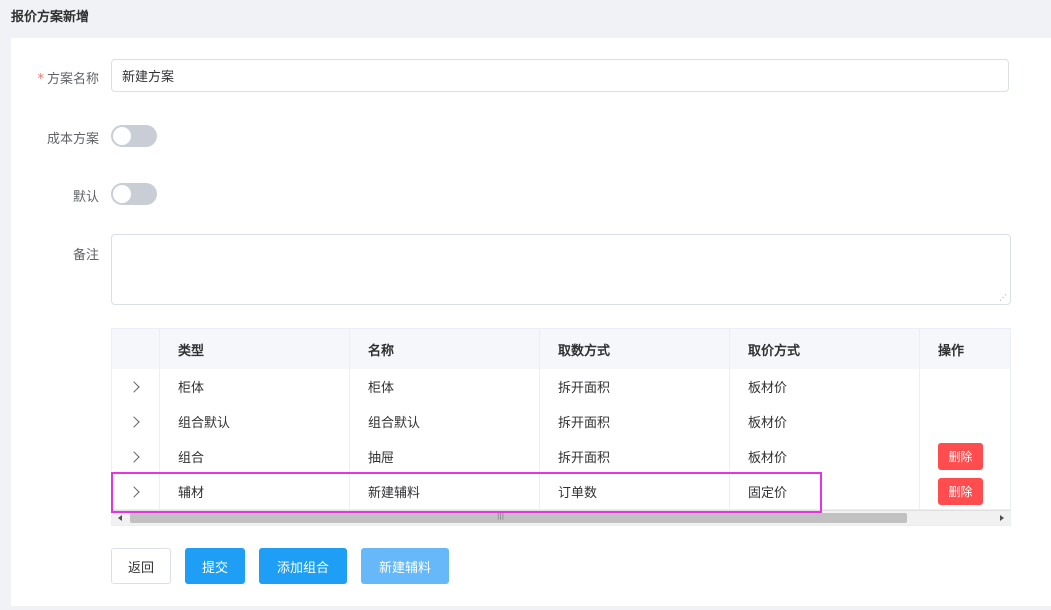 The image size is (1051, 610). What do you see at coordinates (560, 75) in the screenshot?
I see `scheme-name-input` at bounding box center [560, 75].